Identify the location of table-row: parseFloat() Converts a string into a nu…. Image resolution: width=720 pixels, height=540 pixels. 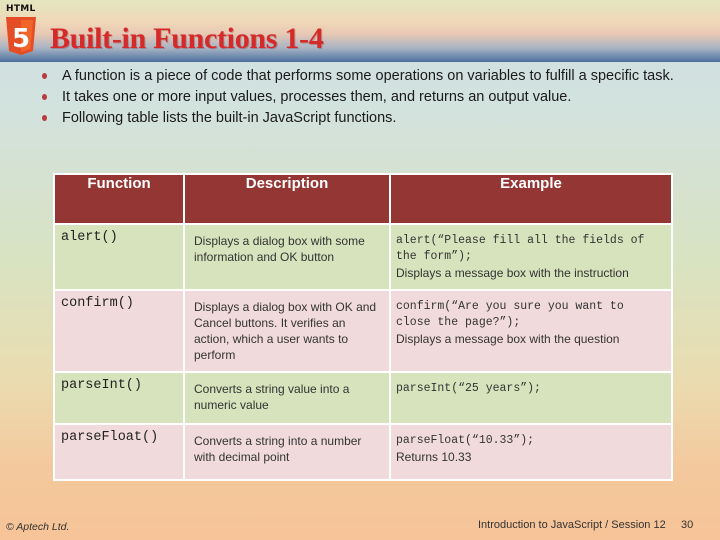
(363, 452).